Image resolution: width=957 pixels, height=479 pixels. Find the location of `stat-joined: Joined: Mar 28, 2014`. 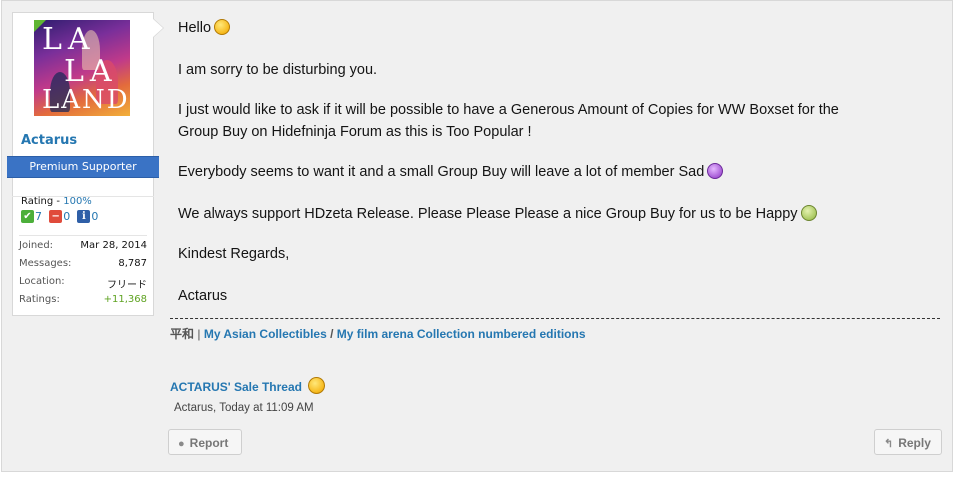

stat-joined: Joined: Mar 28, 2014 is located at coordinates (83, 249).